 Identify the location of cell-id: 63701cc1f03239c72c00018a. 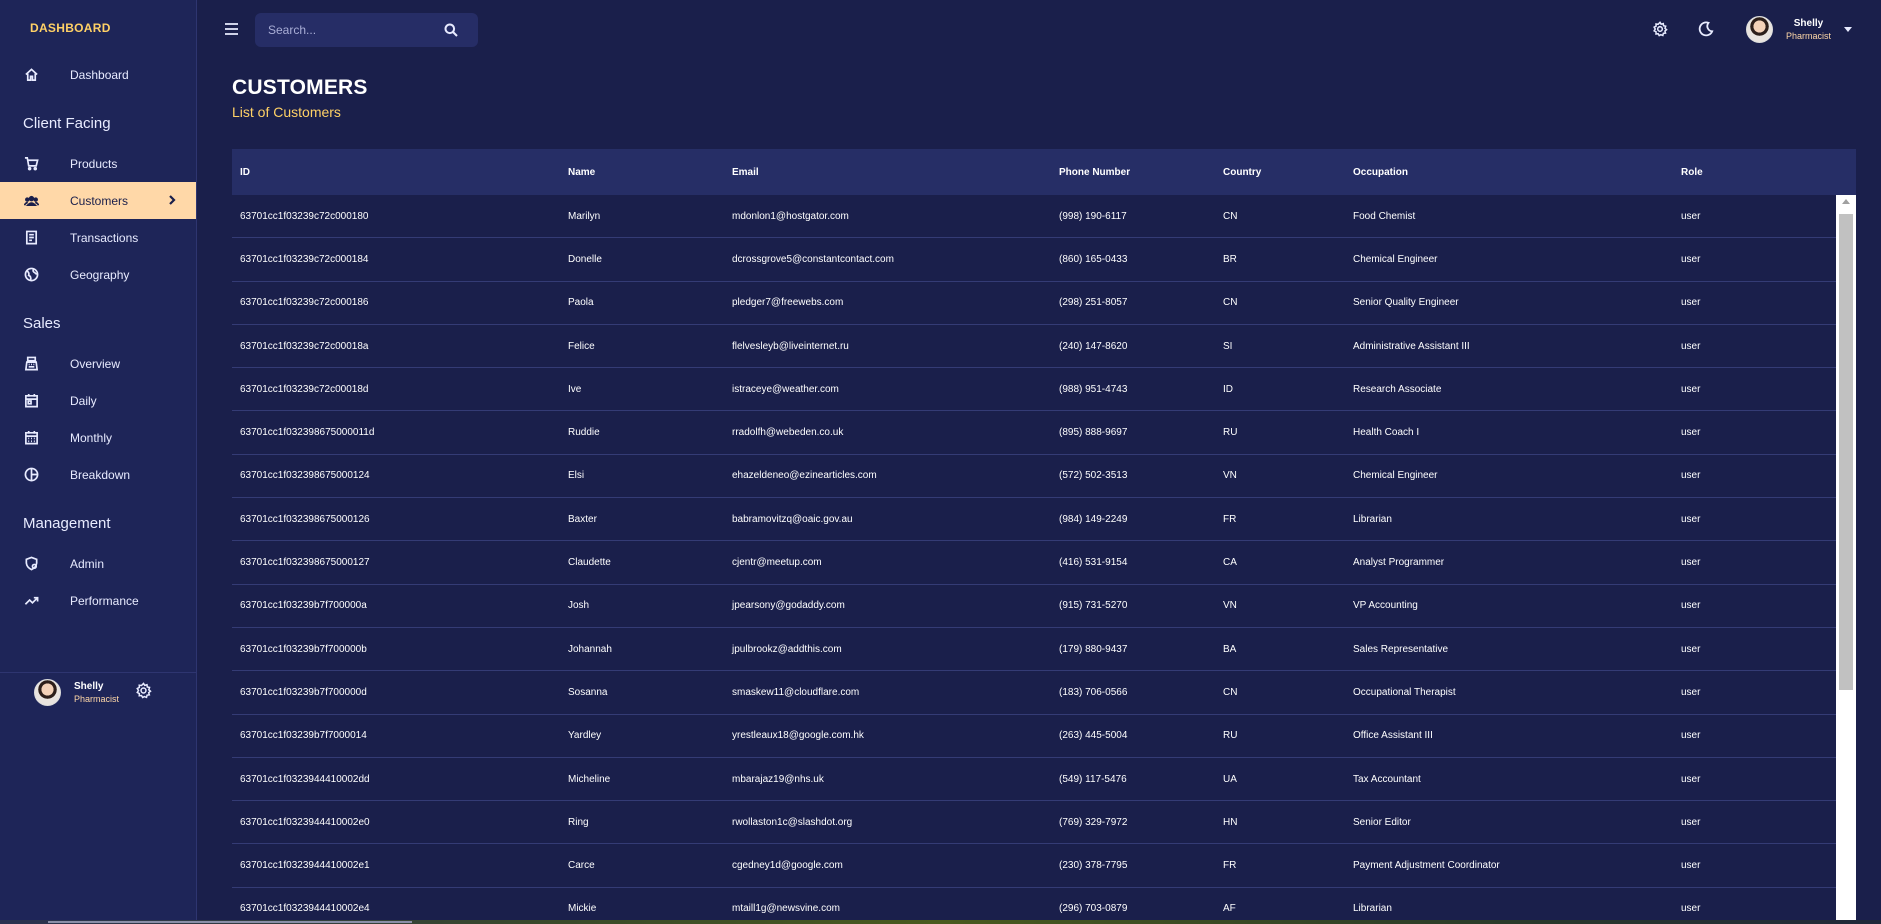
(304, 346).